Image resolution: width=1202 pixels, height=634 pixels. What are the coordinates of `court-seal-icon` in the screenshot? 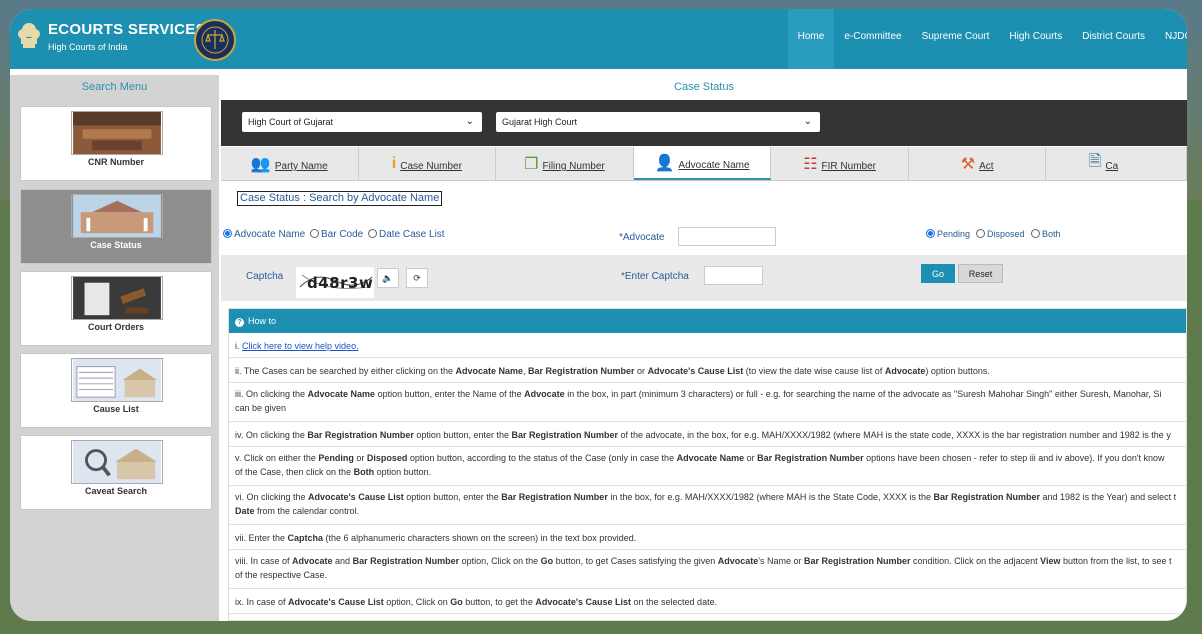 It's located at (215, 40).